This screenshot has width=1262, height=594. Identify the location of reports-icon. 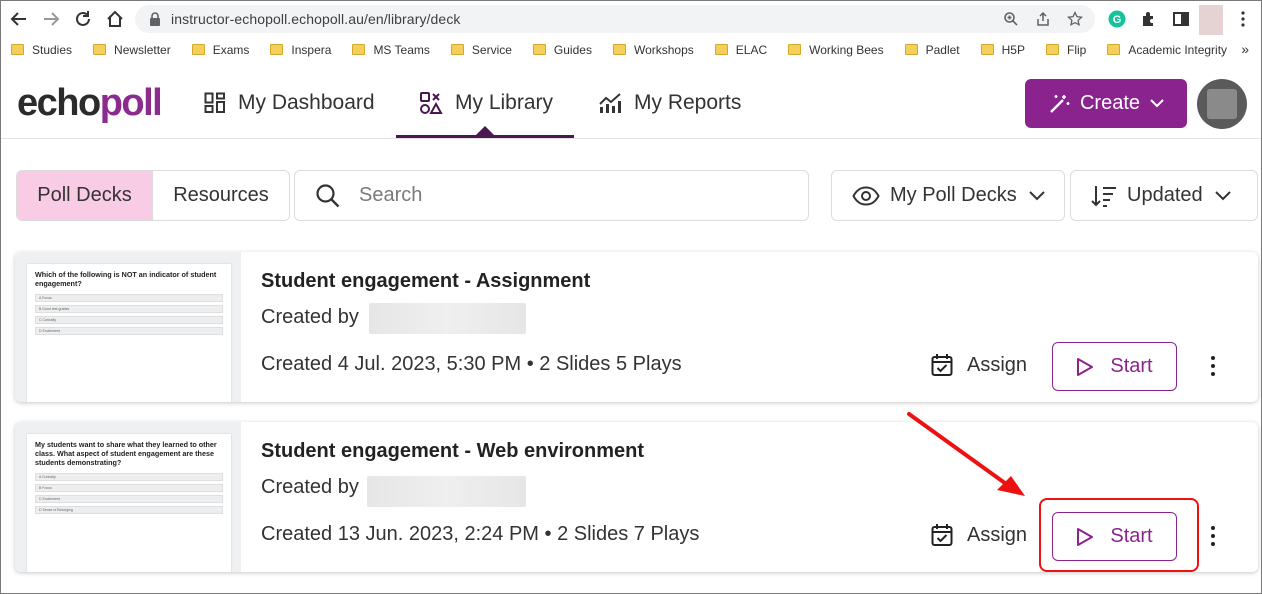
(610, 103).